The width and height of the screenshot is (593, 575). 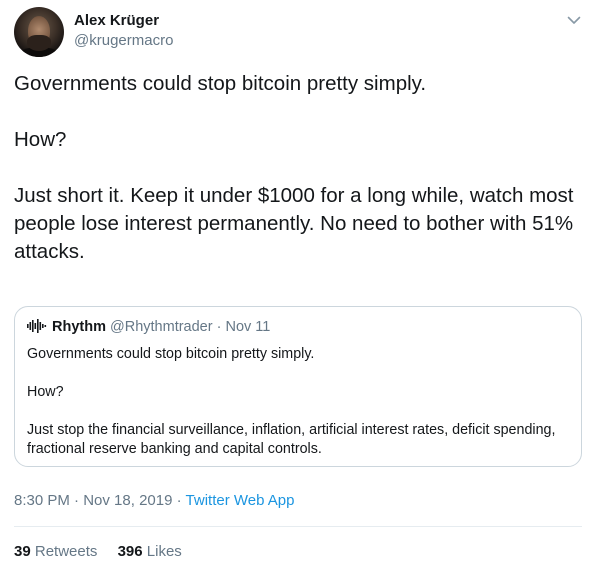 I want to click on tweet-meta: 8:30 PM · Nov 18, 2019 · Twitter Web App, so click(x=154, y=500).